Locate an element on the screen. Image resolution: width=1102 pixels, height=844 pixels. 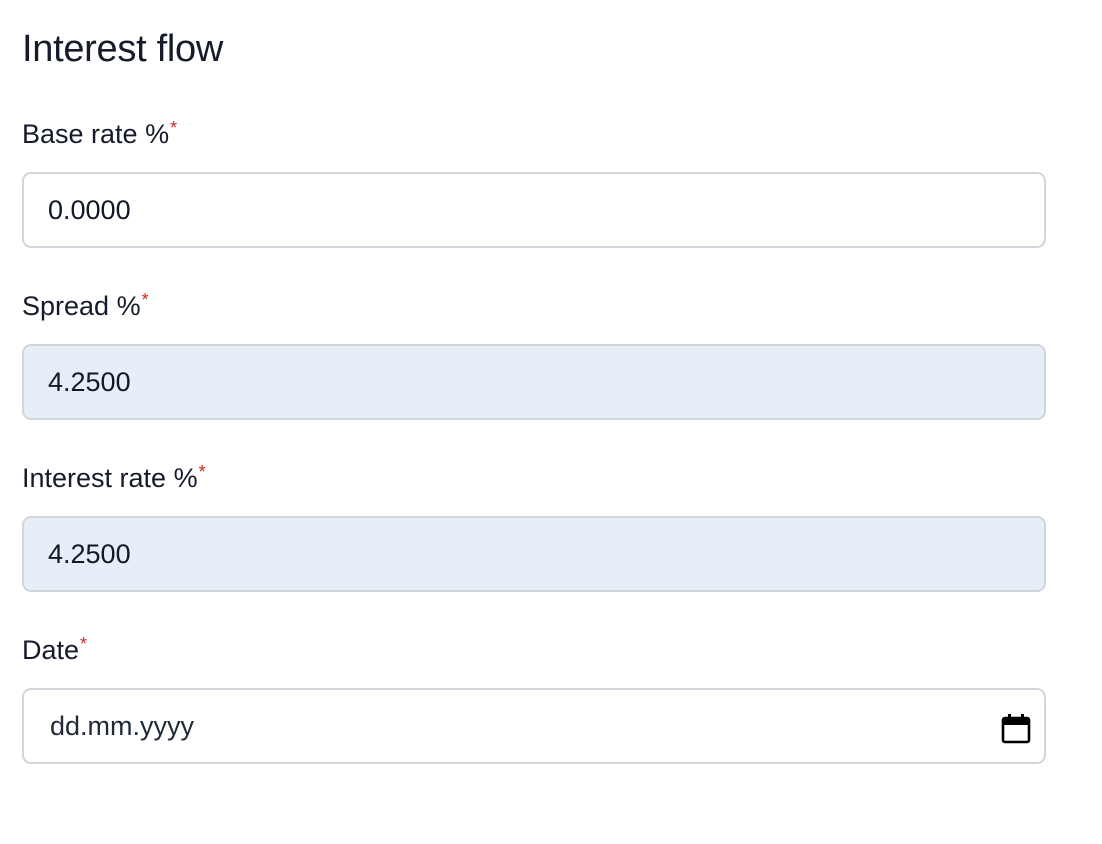
interest-rate-field: Interest rate %* 4.2500 is located at coordinates (534, 527).